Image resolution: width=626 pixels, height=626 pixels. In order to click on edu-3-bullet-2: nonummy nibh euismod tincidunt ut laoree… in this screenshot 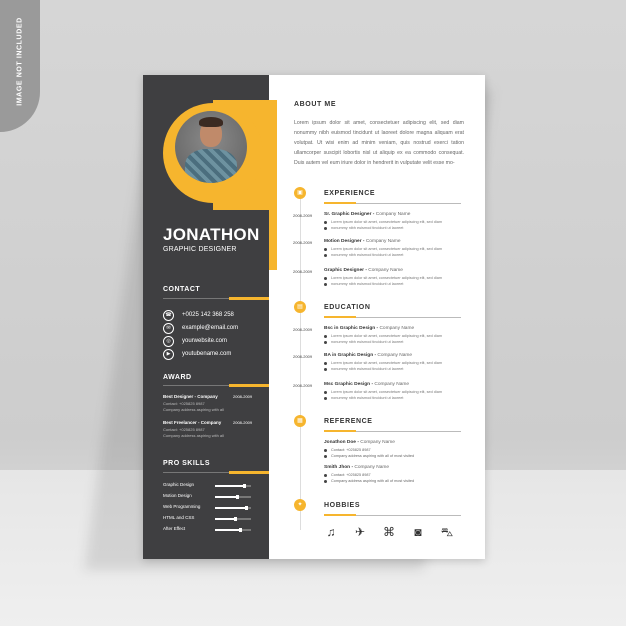, I will do `click(363, 398)`.